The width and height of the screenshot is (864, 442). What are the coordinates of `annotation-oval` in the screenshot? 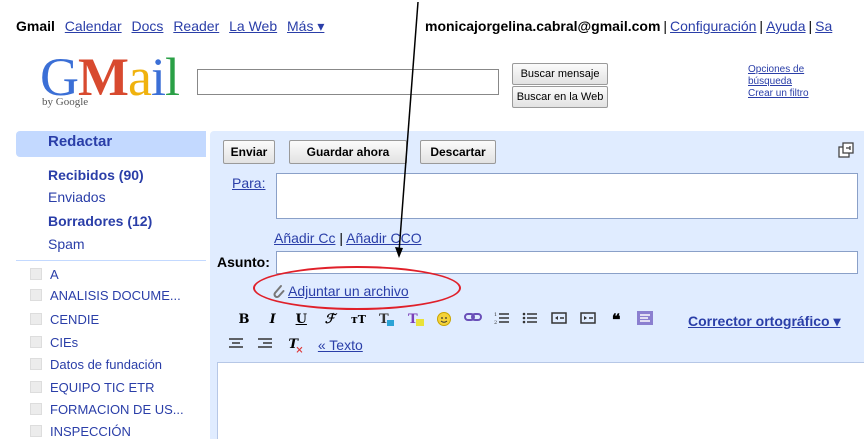 It's located at (357, 288).